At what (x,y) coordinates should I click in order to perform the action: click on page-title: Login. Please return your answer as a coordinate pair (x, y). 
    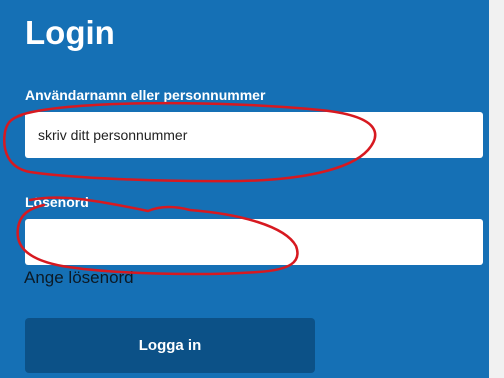
    Looking at the image, I should click on (70, 32).